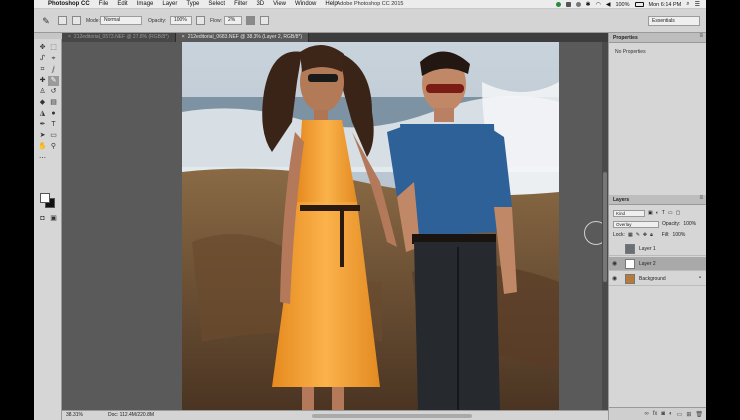 The image size is (740, 420). I want to click on layer-name: Layer 1, so click(647, 249).